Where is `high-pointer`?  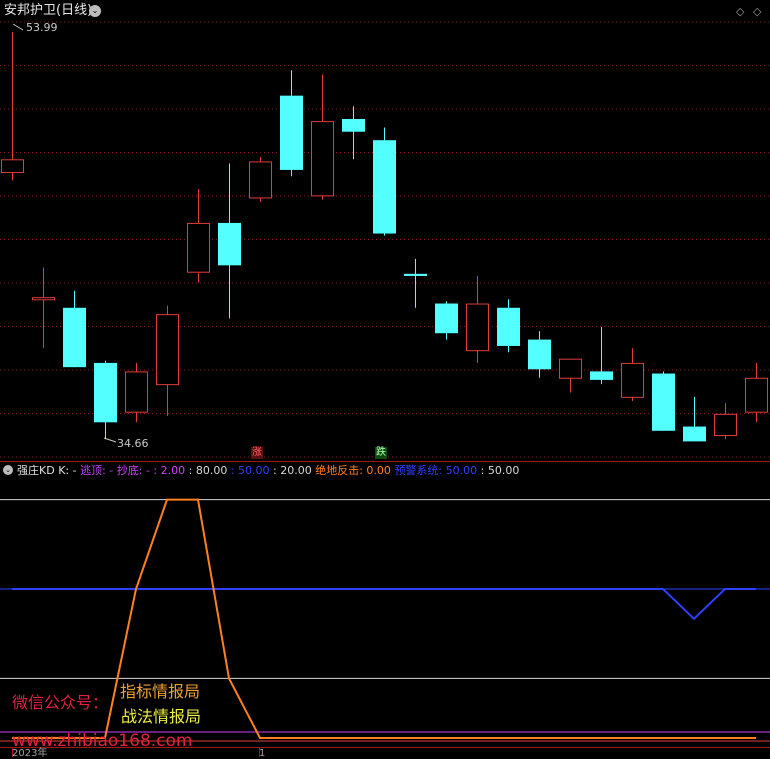
high-pointer is located at coordinates (18, 27).